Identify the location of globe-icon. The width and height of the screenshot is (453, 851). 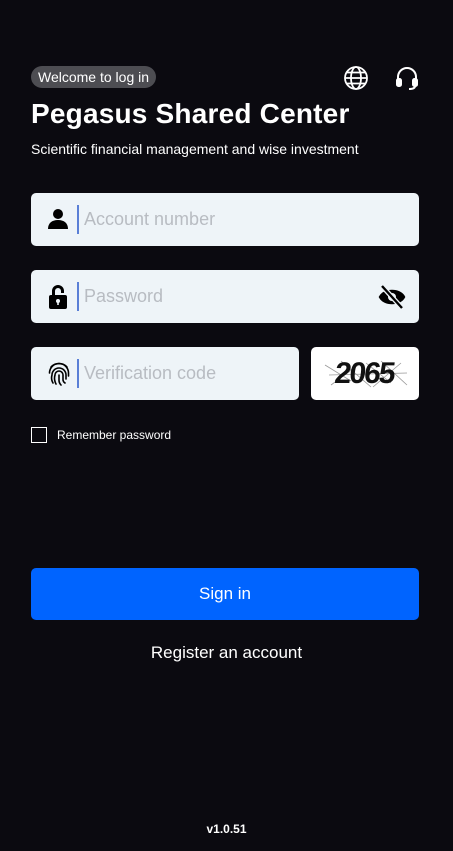
(356, 78).